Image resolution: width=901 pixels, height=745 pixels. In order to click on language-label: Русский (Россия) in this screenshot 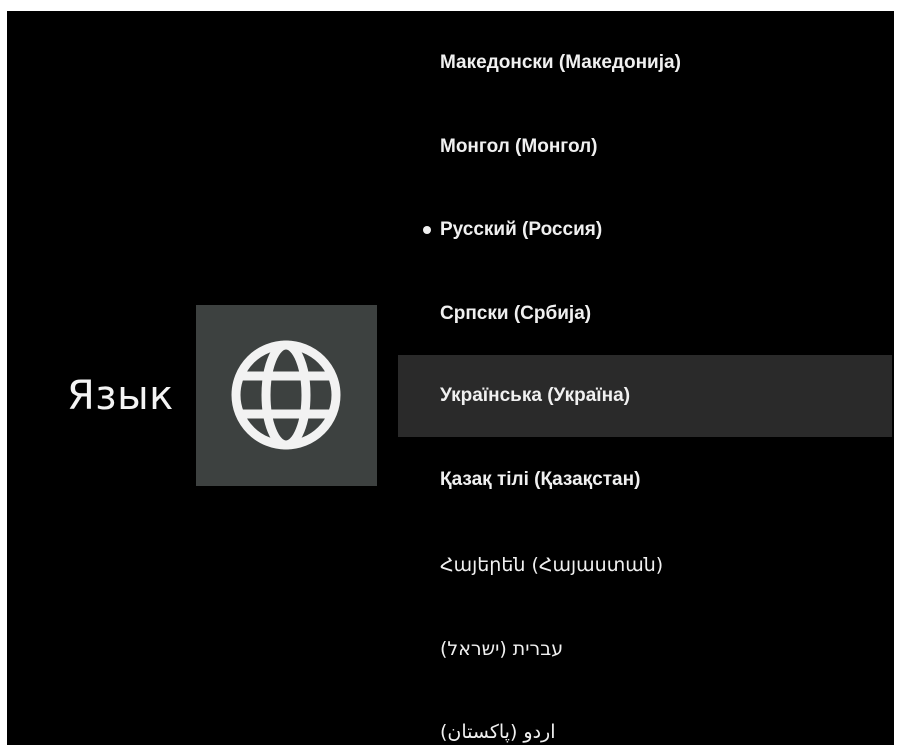, I will do `click(521, 229)`.